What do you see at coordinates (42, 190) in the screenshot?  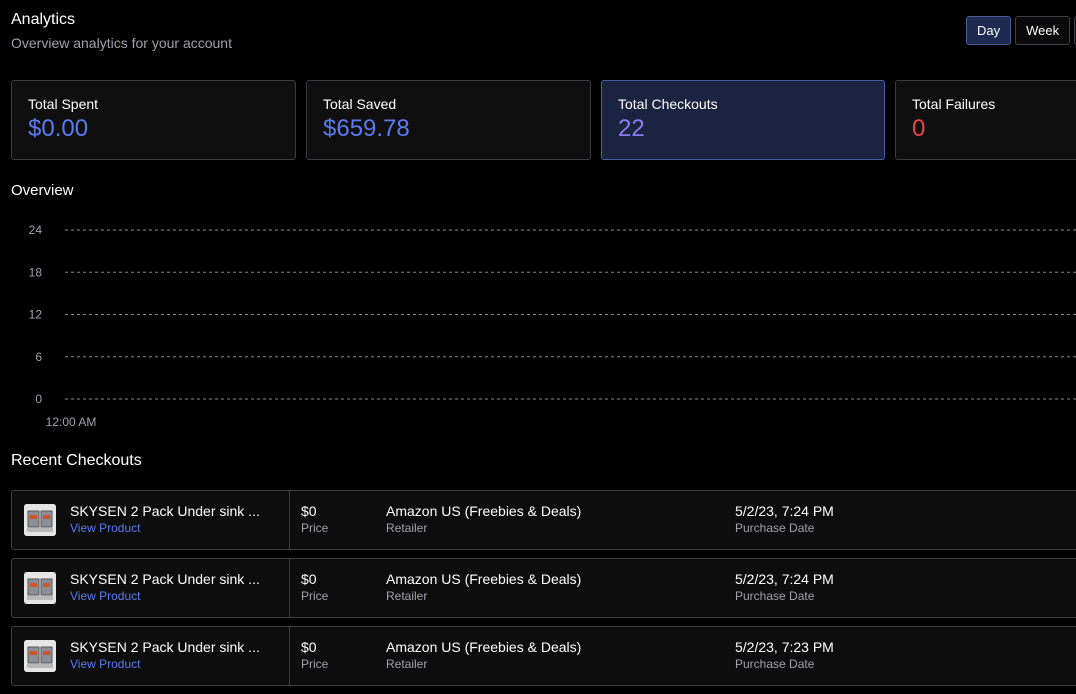 I see `overview-title: Overview` at bounding box center [42, 190].